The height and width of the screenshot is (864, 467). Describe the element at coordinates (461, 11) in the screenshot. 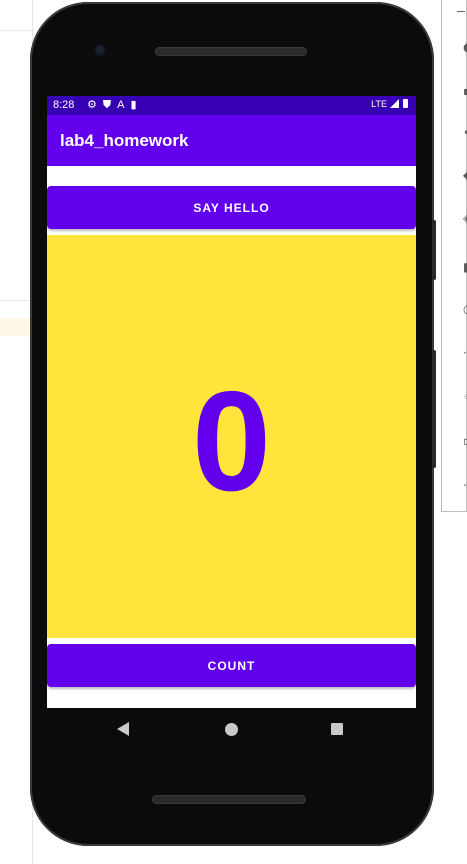

I see `minimize-icon` at that location.